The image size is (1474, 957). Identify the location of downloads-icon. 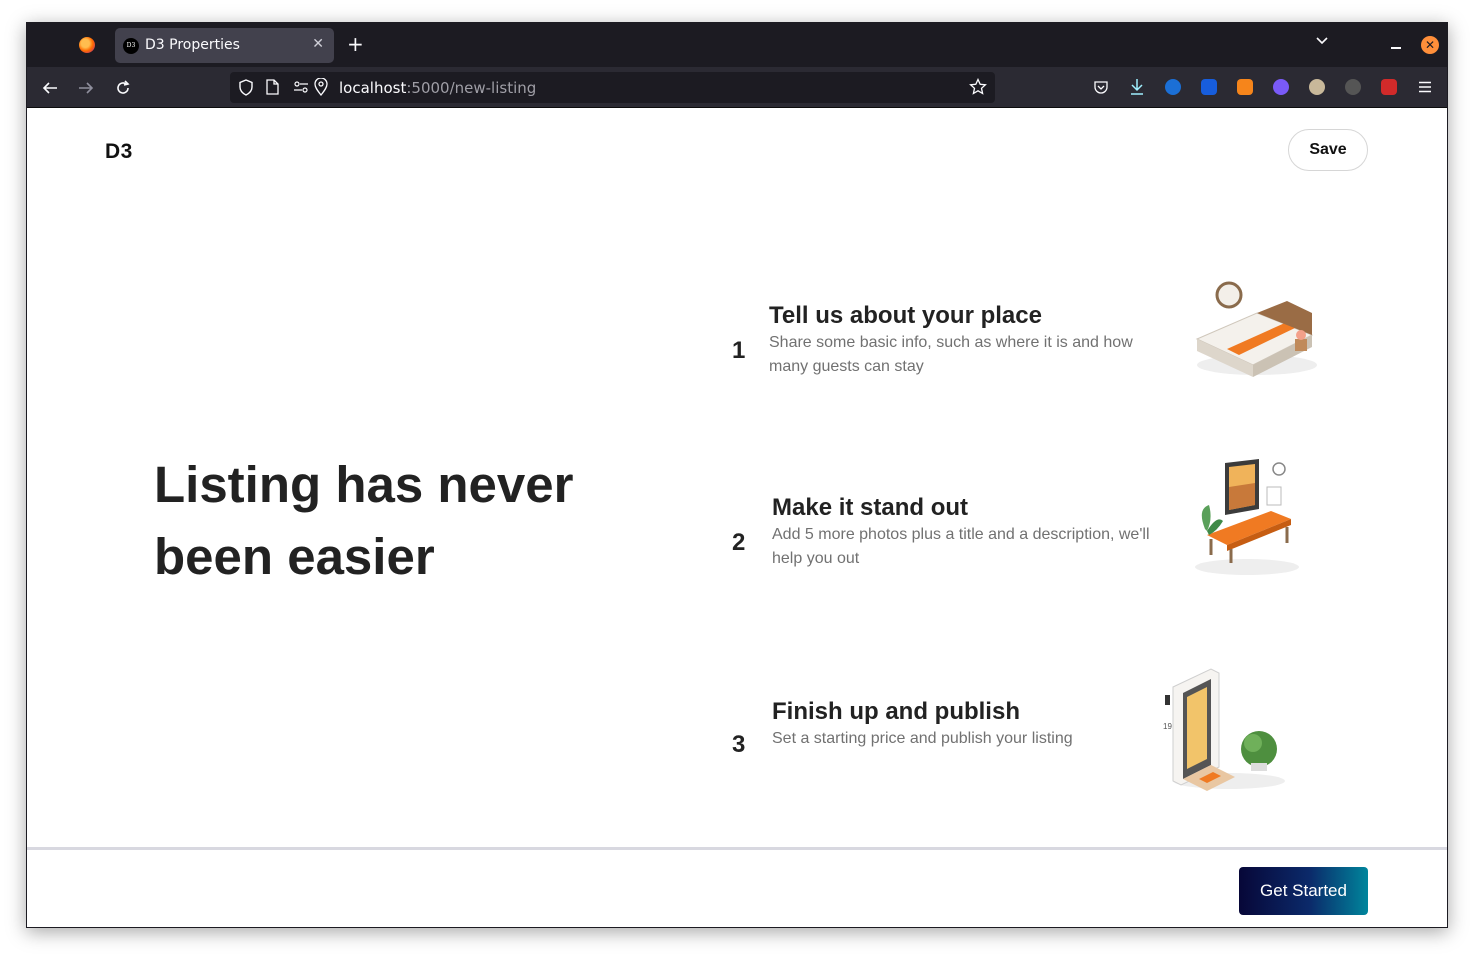
(1137, 87).